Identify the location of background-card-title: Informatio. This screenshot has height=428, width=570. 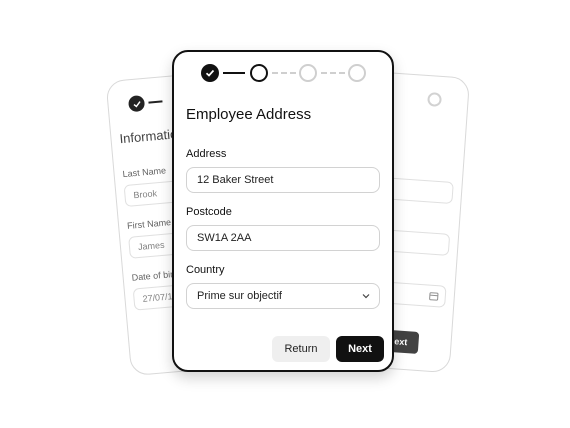
(148, 136).